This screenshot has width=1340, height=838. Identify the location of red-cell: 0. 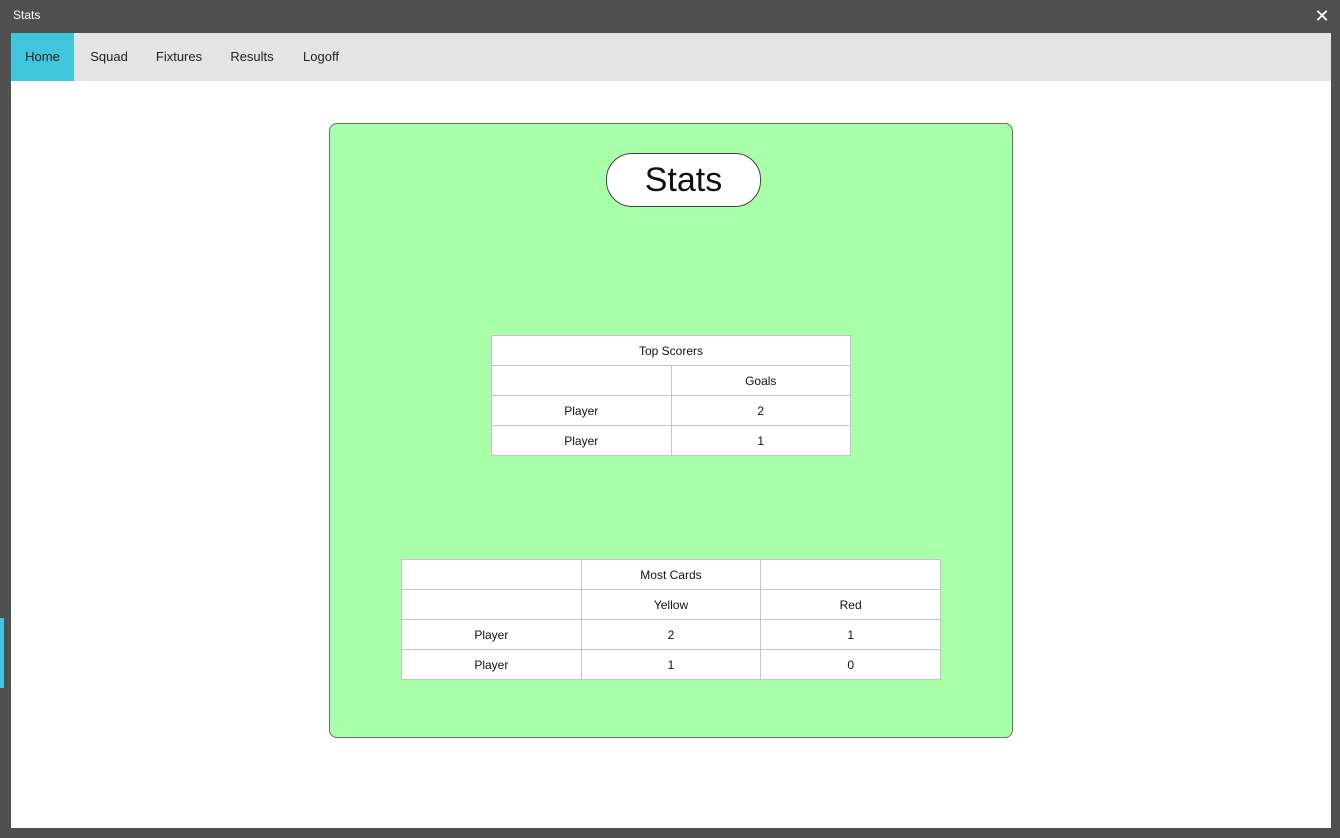
(850, 664).